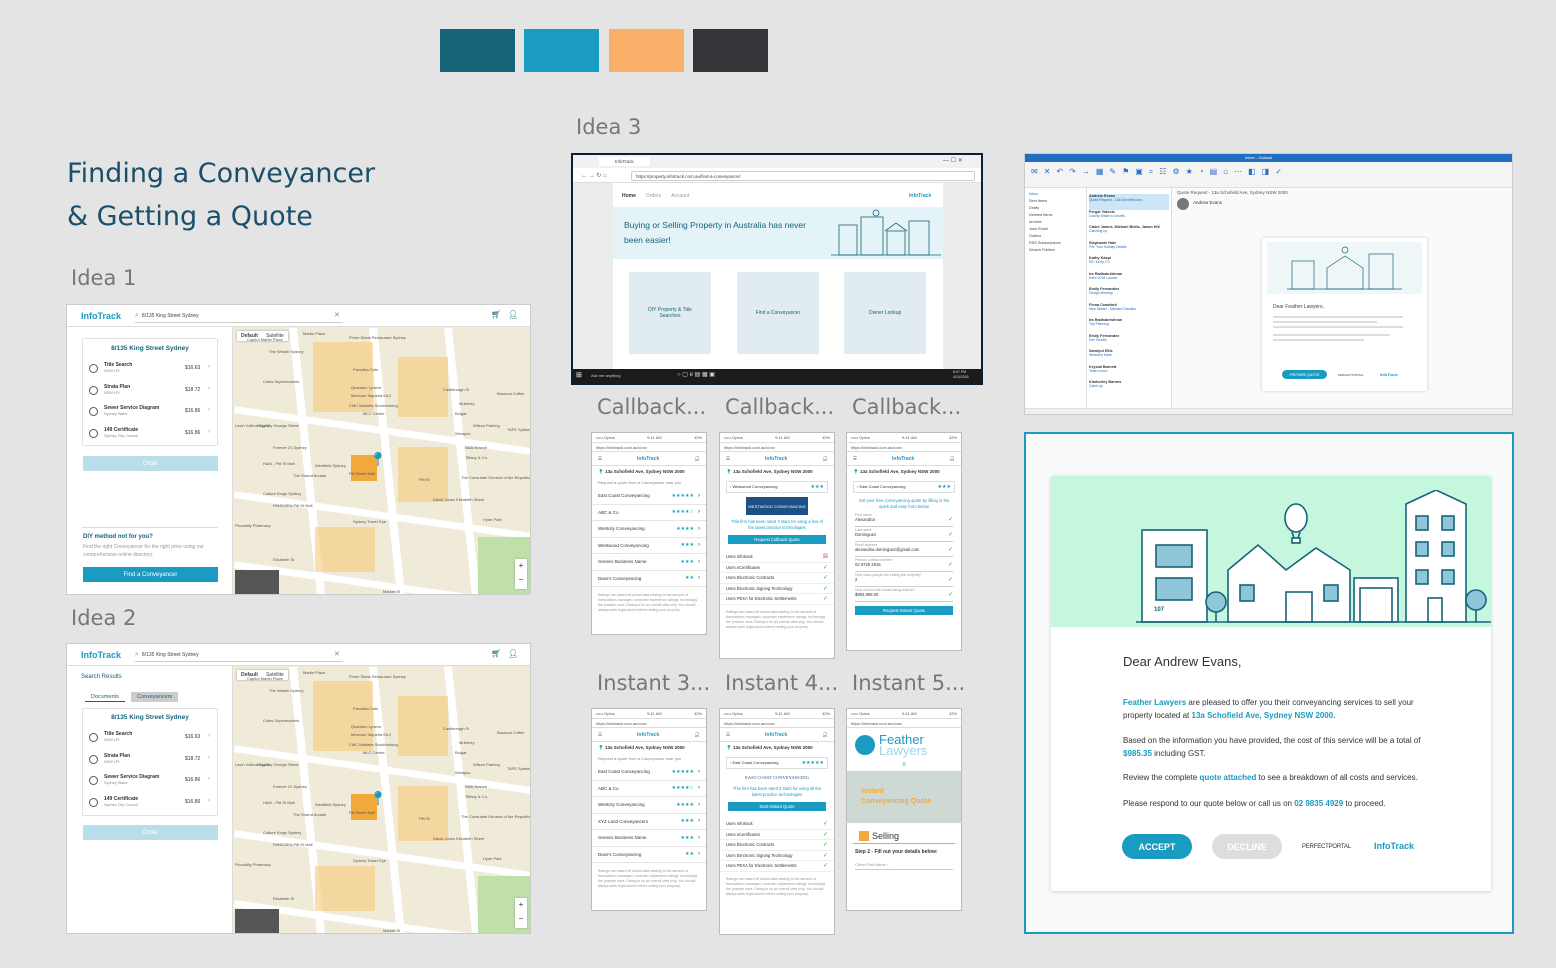 Image resolution: width=1556 pixels, height=968 pixels. I want to click on folder-item: Sent Items, so click(1045, 202).